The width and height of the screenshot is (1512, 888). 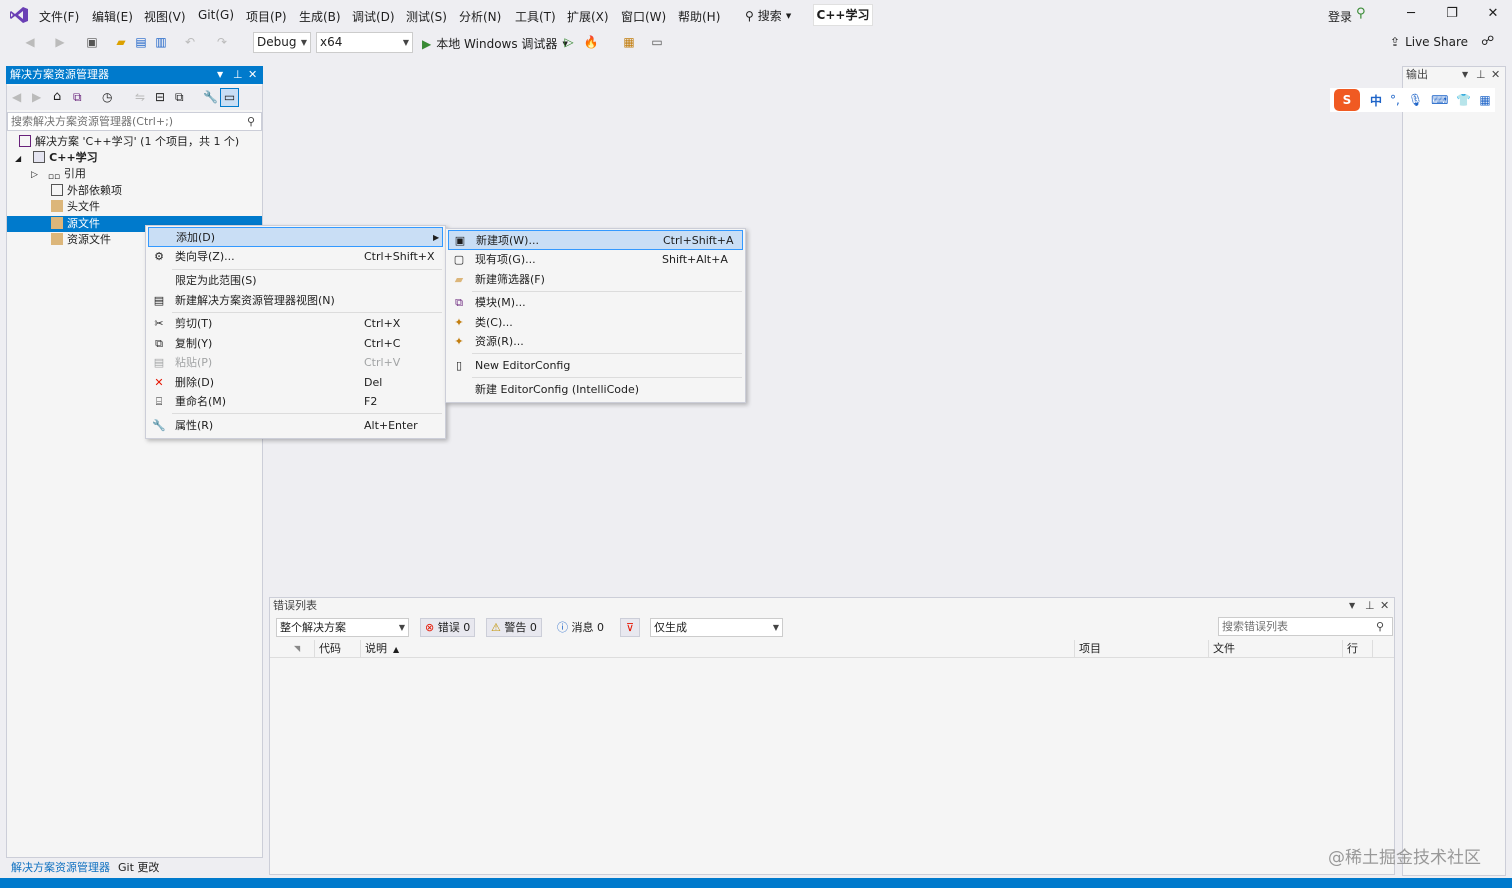 What do you see at coordinates (514, 627) in the screenshot?
I see `warnings-filter-button: ⚠ 警告 0` at bounding box center [514, 627].